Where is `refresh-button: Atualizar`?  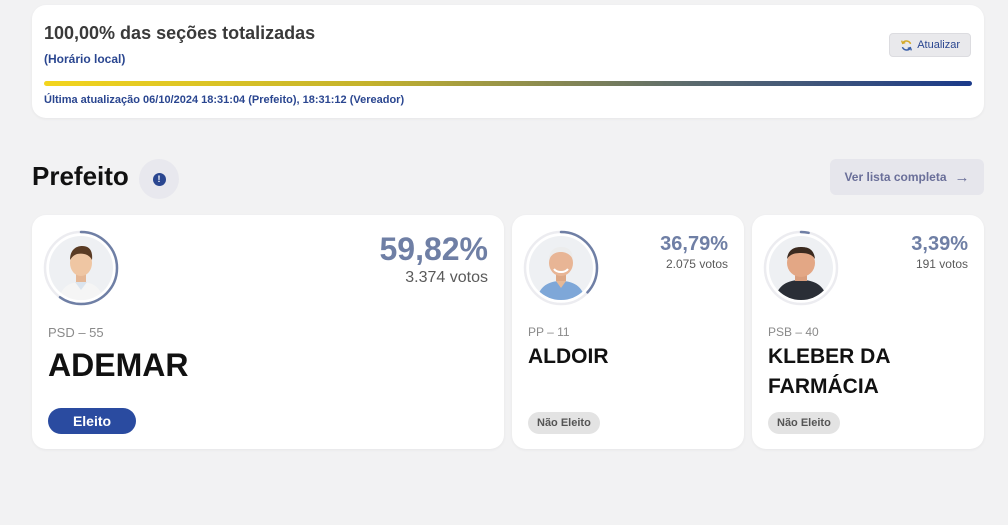
refresh-button: Atualizar is located at coordinates (930, 45).